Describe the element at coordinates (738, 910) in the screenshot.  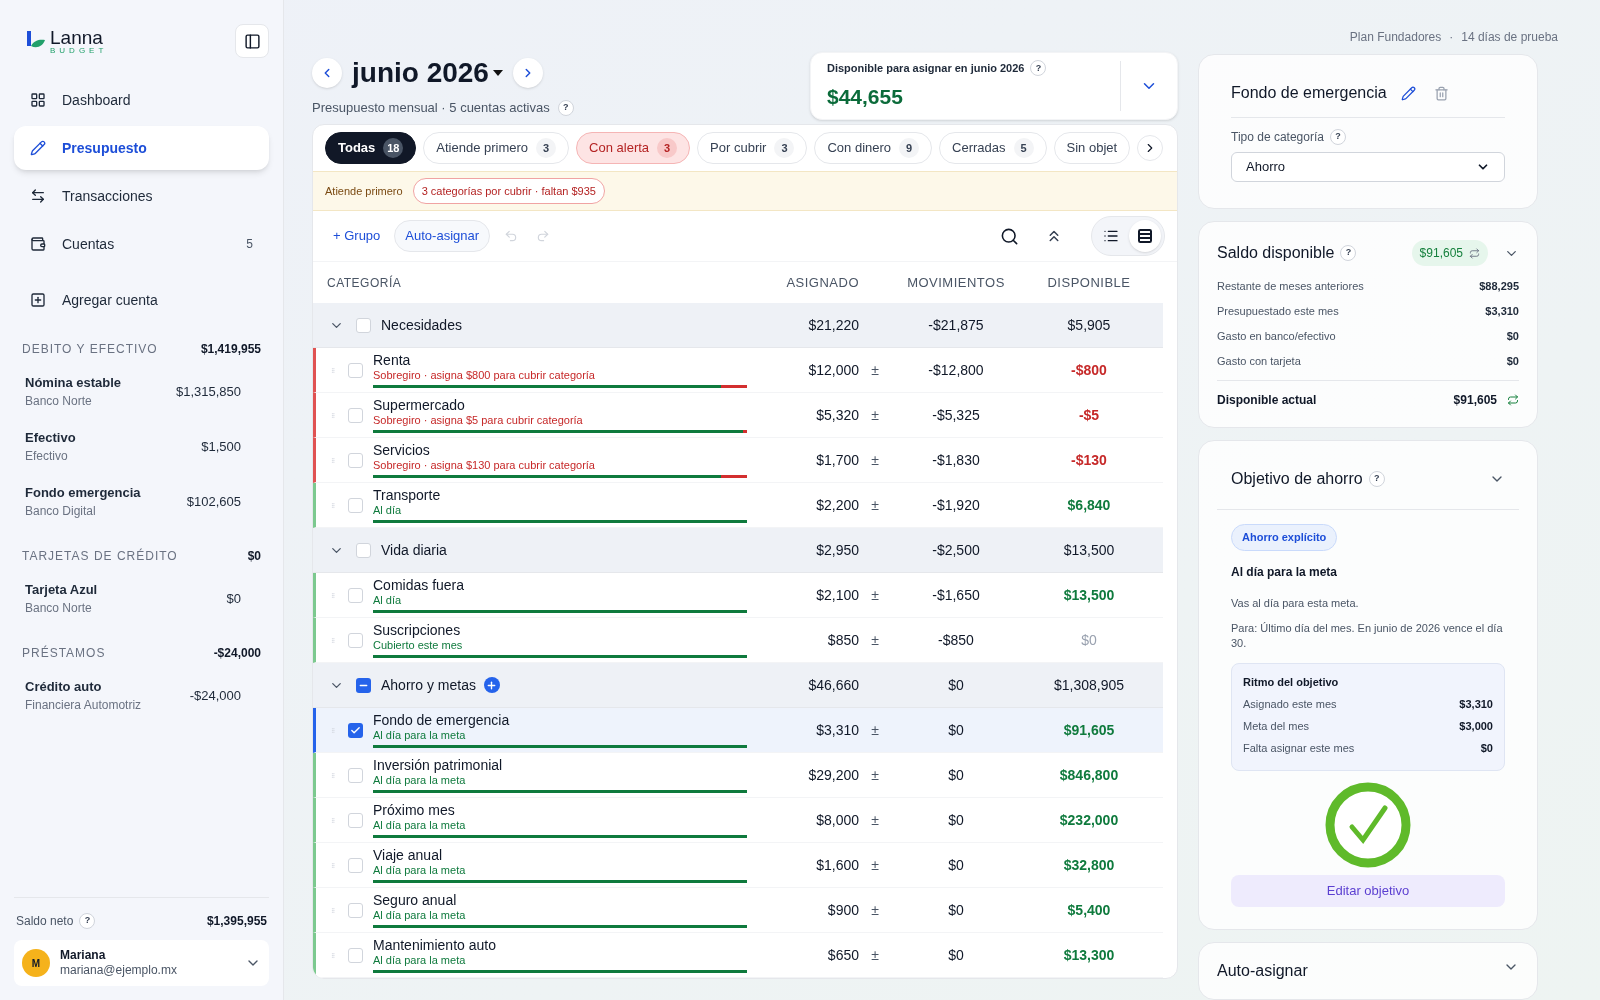
I see `category-row: Seguro anual Al día para la meta $900 ± $0 $5,400` at that location.